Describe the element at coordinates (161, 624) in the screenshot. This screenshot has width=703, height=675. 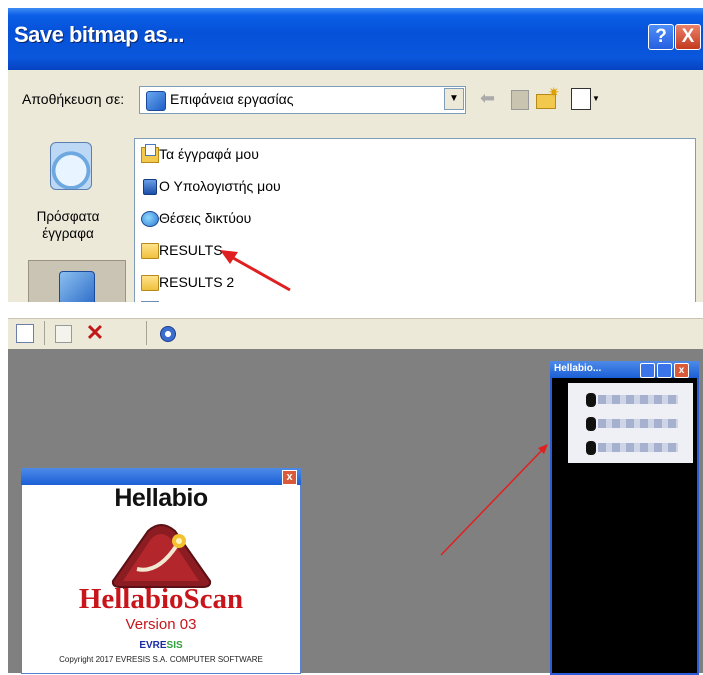
I see `version-label: Version 03` at that location.